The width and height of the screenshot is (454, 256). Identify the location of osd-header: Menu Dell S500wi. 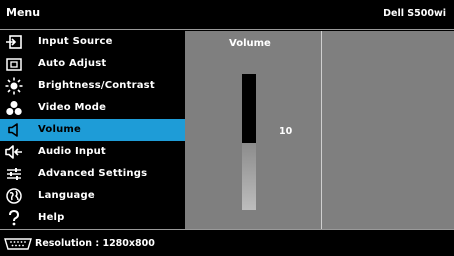
(227, 14).